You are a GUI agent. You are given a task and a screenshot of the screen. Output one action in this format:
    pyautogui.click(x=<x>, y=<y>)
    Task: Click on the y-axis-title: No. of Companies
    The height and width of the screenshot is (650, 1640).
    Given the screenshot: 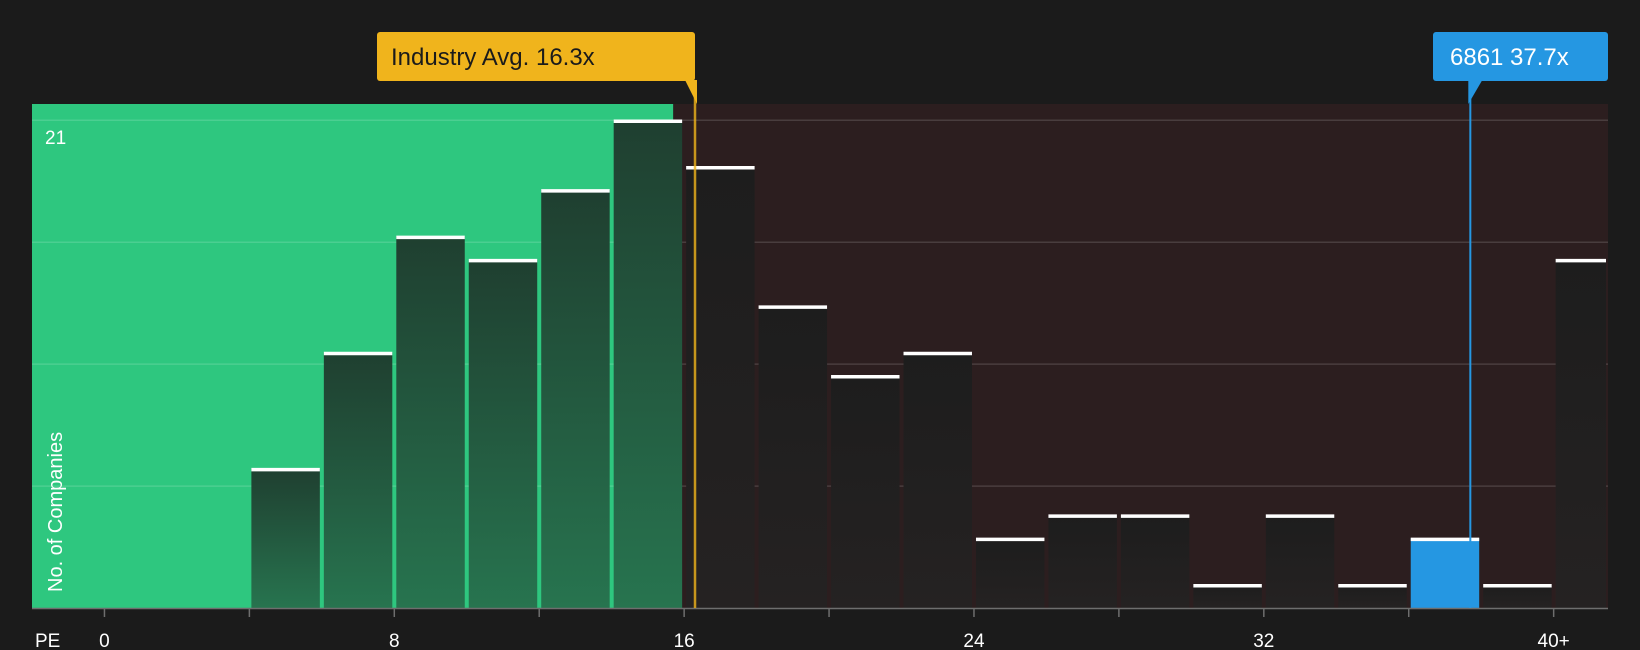 What is the action you would take?
    pyautogui.click(x=56, y=512)
    